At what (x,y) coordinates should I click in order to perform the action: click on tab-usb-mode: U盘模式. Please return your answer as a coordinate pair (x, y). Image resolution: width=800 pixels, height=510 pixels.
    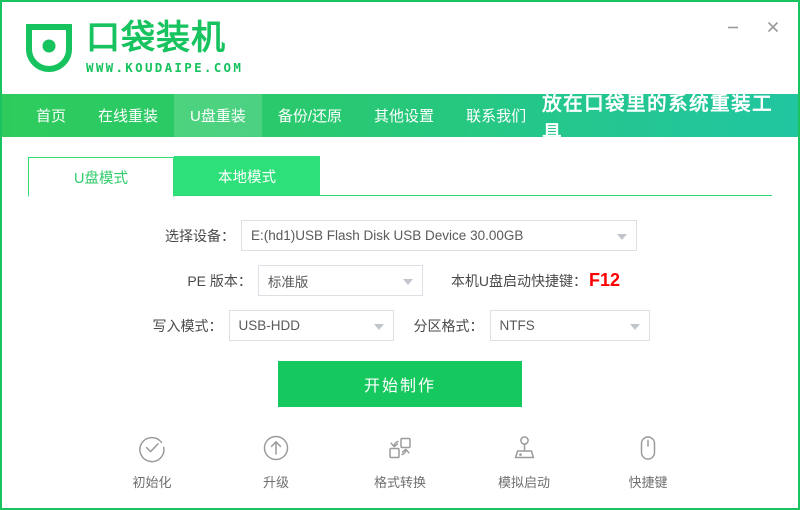
    Looking at the image, I should click on (101, 177).